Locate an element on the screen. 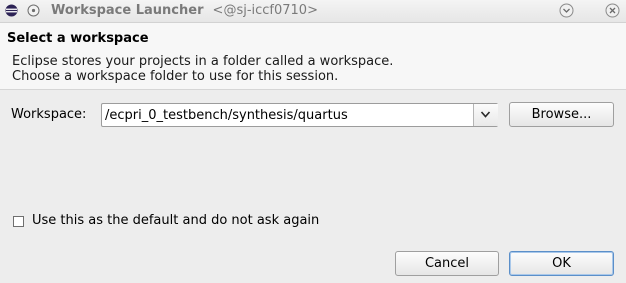 The image size is (626, 283). workspace-combo is located at coordinates (299, 115).